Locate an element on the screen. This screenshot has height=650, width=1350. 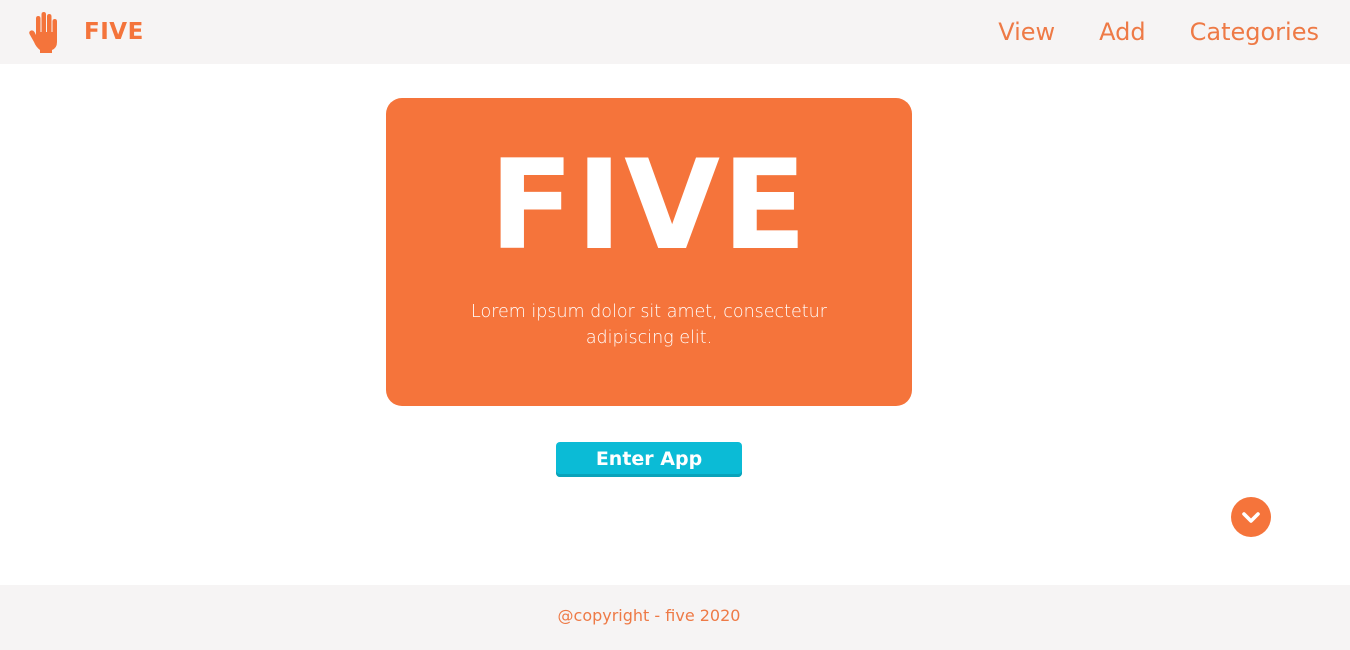
hand-icon is located at coordinates (44, 32).